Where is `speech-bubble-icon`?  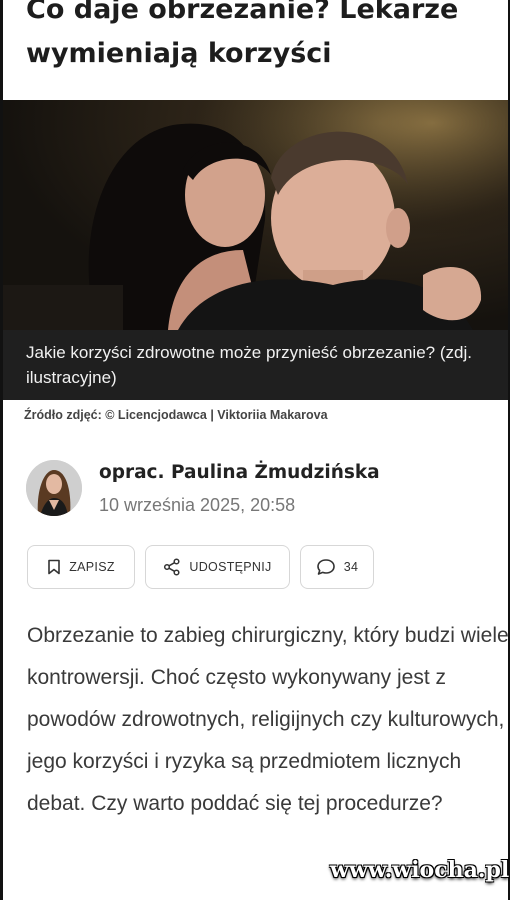
speech-bubble-icon is located at coordinates (325, 567).